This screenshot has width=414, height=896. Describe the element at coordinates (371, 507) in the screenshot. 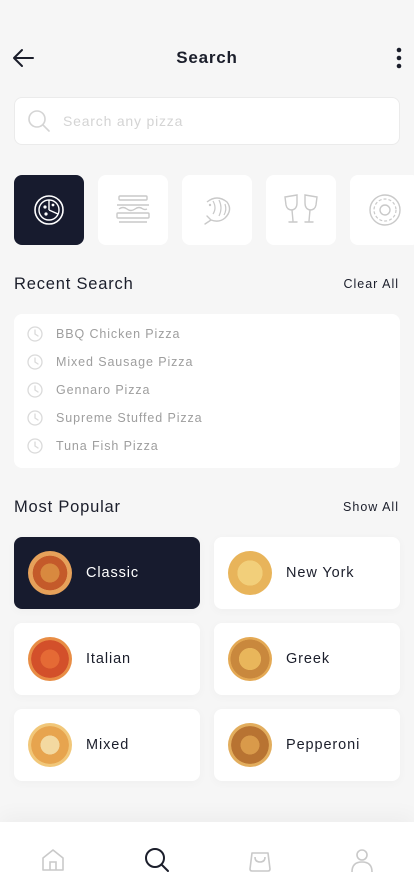

I see `show-all-button: Show All` at that location.